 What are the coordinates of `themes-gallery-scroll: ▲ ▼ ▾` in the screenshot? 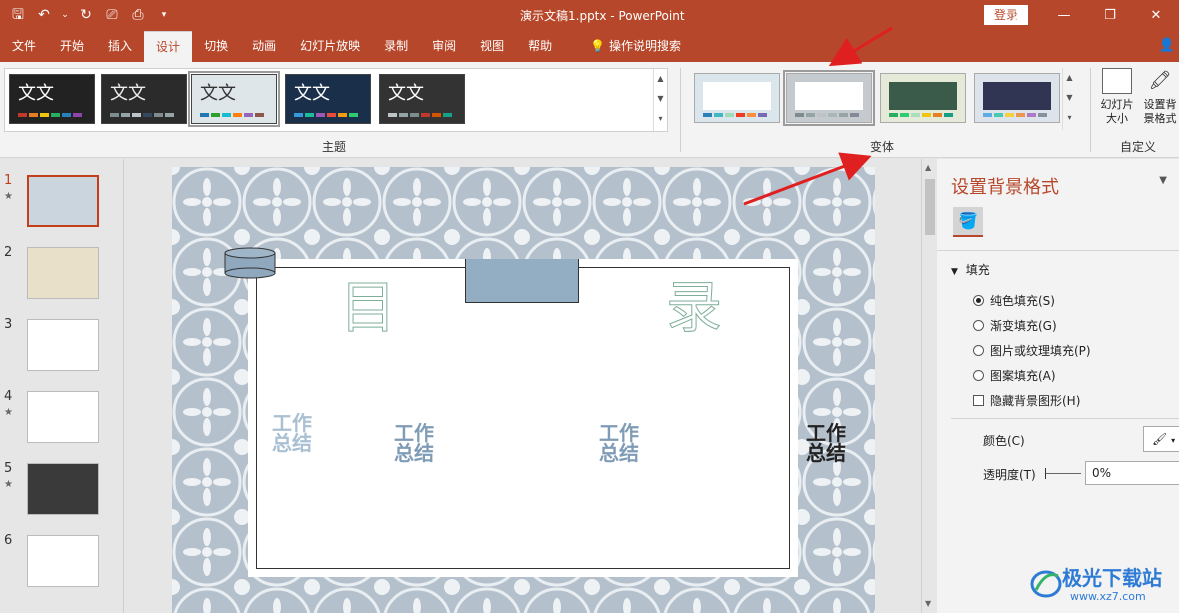 It's located at (660, 100).